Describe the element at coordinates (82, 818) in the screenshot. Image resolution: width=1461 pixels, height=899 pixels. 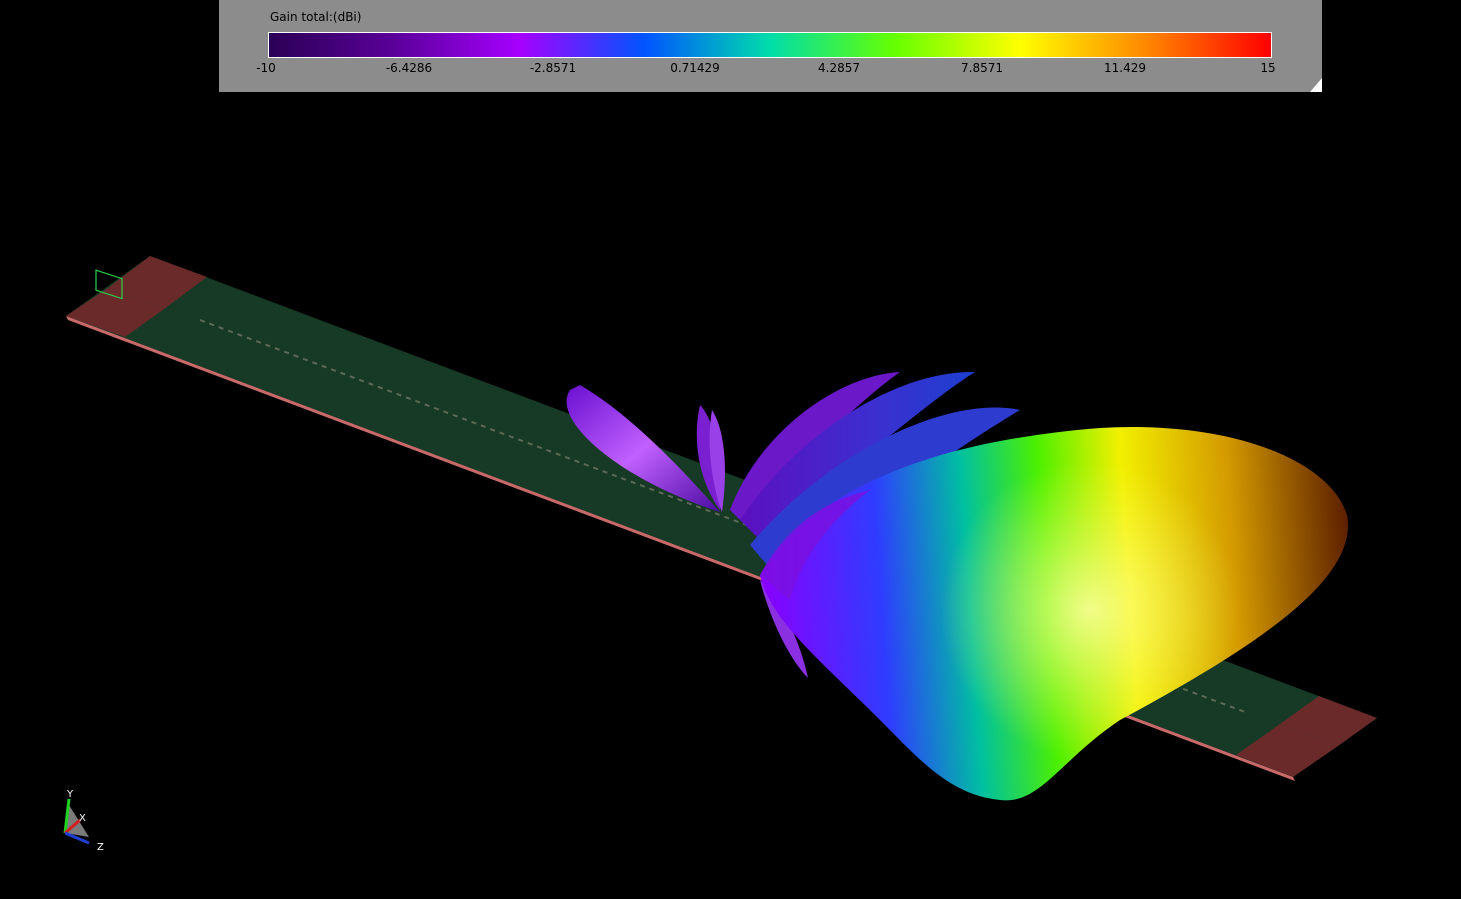
I see `x-axis-label: X` at that location.